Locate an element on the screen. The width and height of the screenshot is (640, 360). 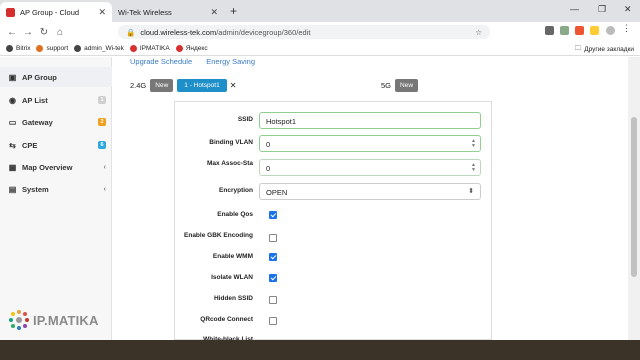
menu-icon: ⋮ is located at coordinates (626, 28).